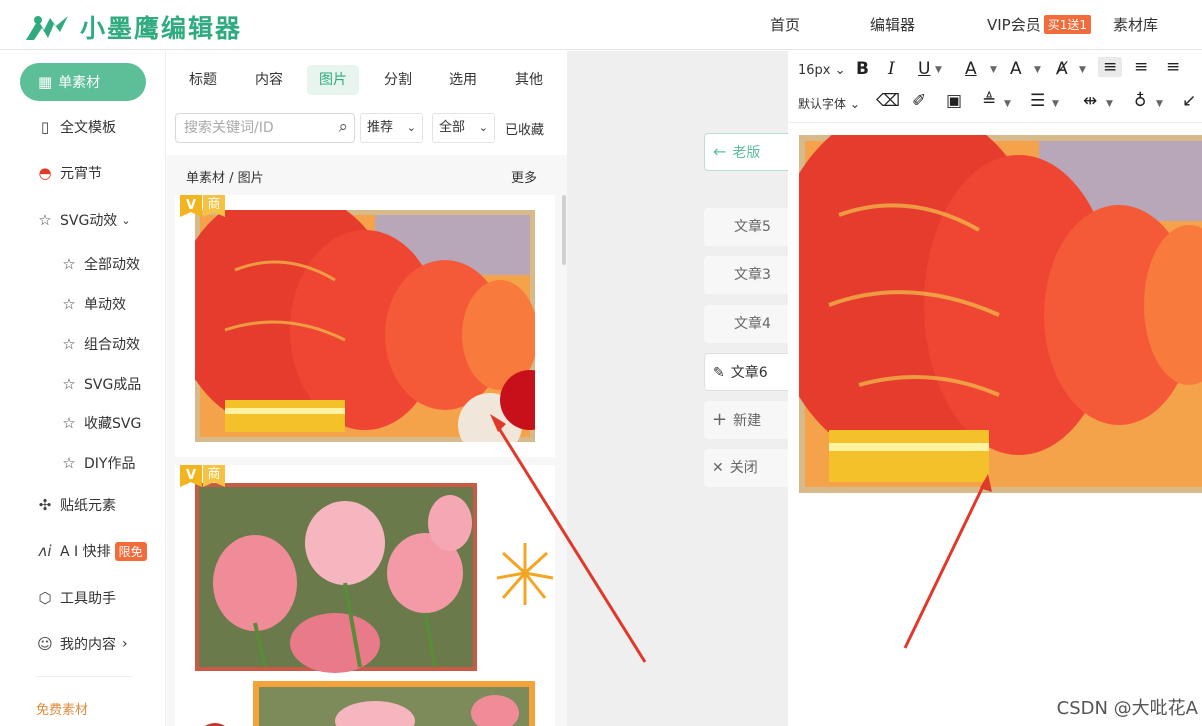 The width and height of the screenshot is (1202, 726). Describe the element at coordinates (1039, 24) in the screenshot. I see `nav-vip: VIP会员 买1送1` at that location.